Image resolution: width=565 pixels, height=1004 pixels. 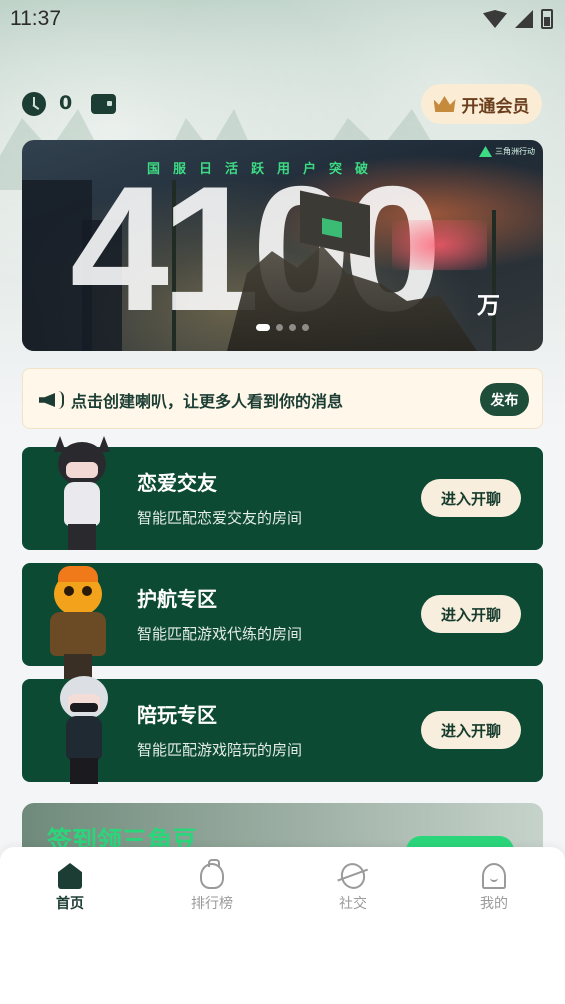 I want to click on ranking-icon, so click(x=212, y=874).